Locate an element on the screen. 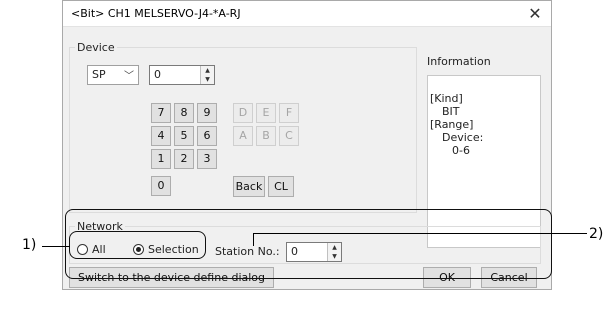 The height and width of the screenshot is (318, 609). callout-2-line is located at coordinates (420, 233).